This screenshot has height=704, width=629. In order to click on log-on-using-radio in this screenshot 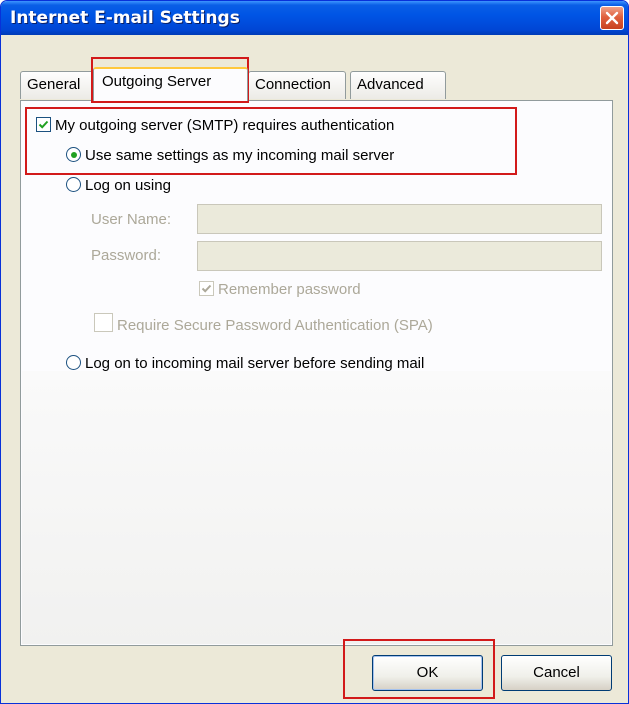, I will do `click(73, 184)`.